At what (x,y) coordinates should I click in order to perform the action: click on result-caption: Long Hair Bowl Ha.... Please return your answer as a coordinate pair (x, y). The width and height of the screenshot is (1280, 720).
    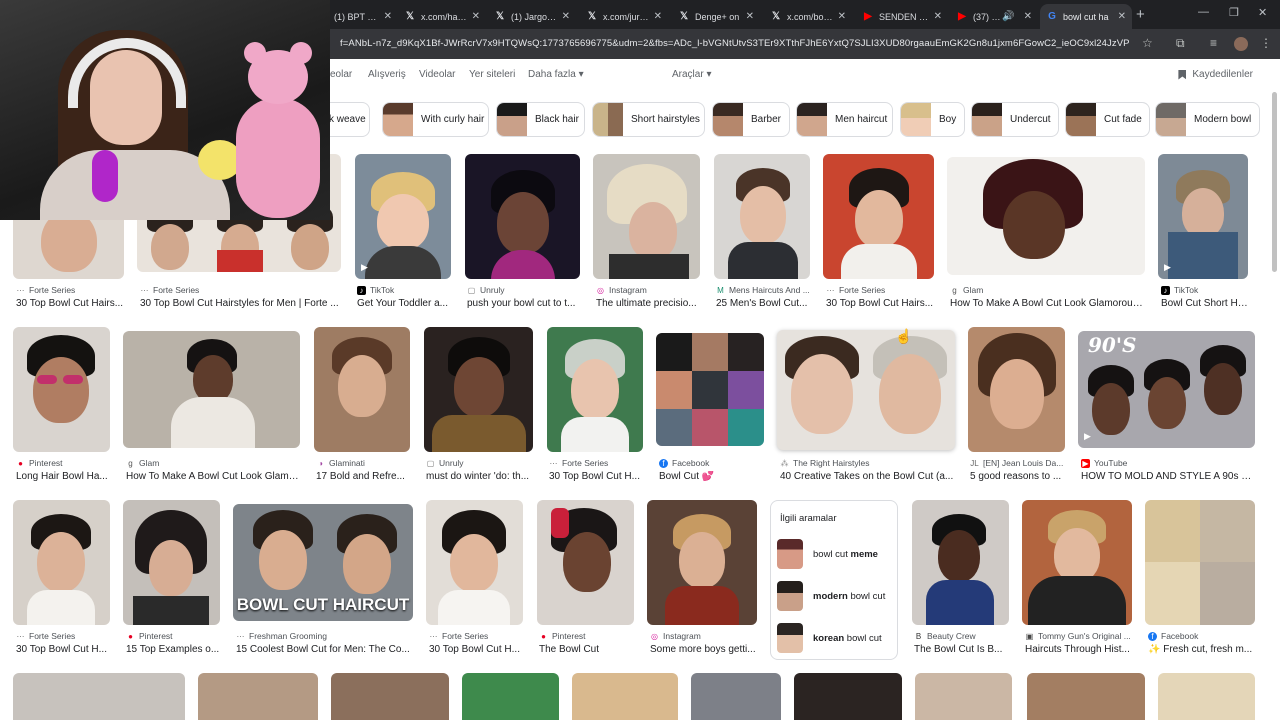
    Looking at the image, I should click on (64, 476).